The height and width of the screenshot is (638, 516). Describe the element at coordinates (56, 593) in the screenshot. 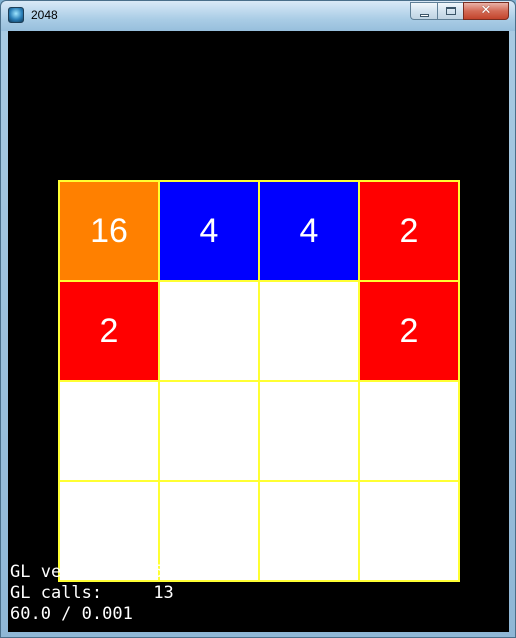

I see `gl-calls-label: GL calls:` at that location.